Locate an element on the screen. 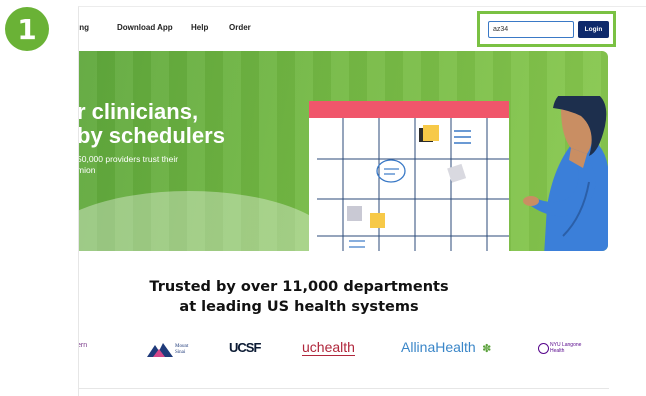 The height and width of the screenshot is (396, 646). hero-title-line-1: r clinicians, is located at coordinates (139, 111).